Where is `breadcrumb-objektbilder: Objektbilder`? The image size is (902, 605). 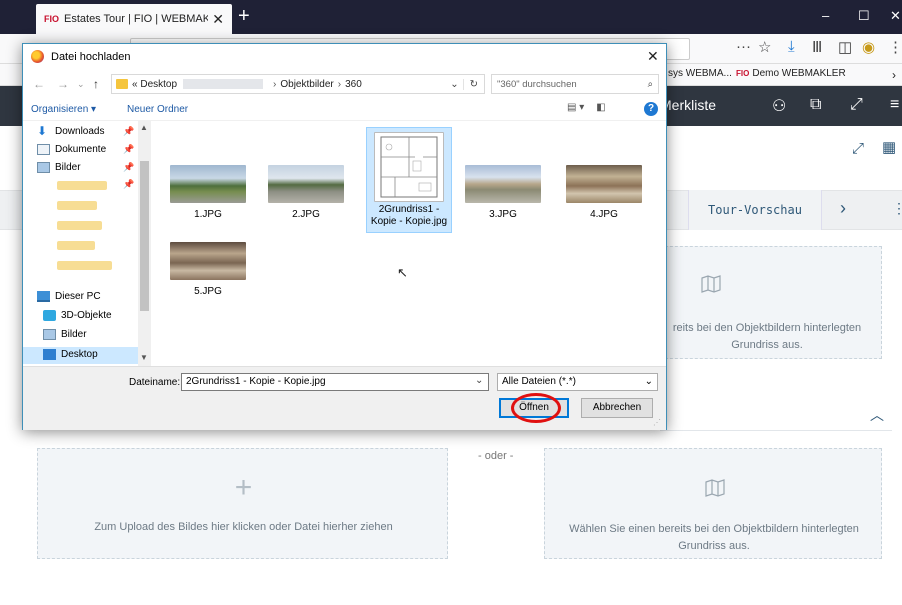 breadcrumb-objektbilder: Objektbilder is located at coordinates (306, 84).